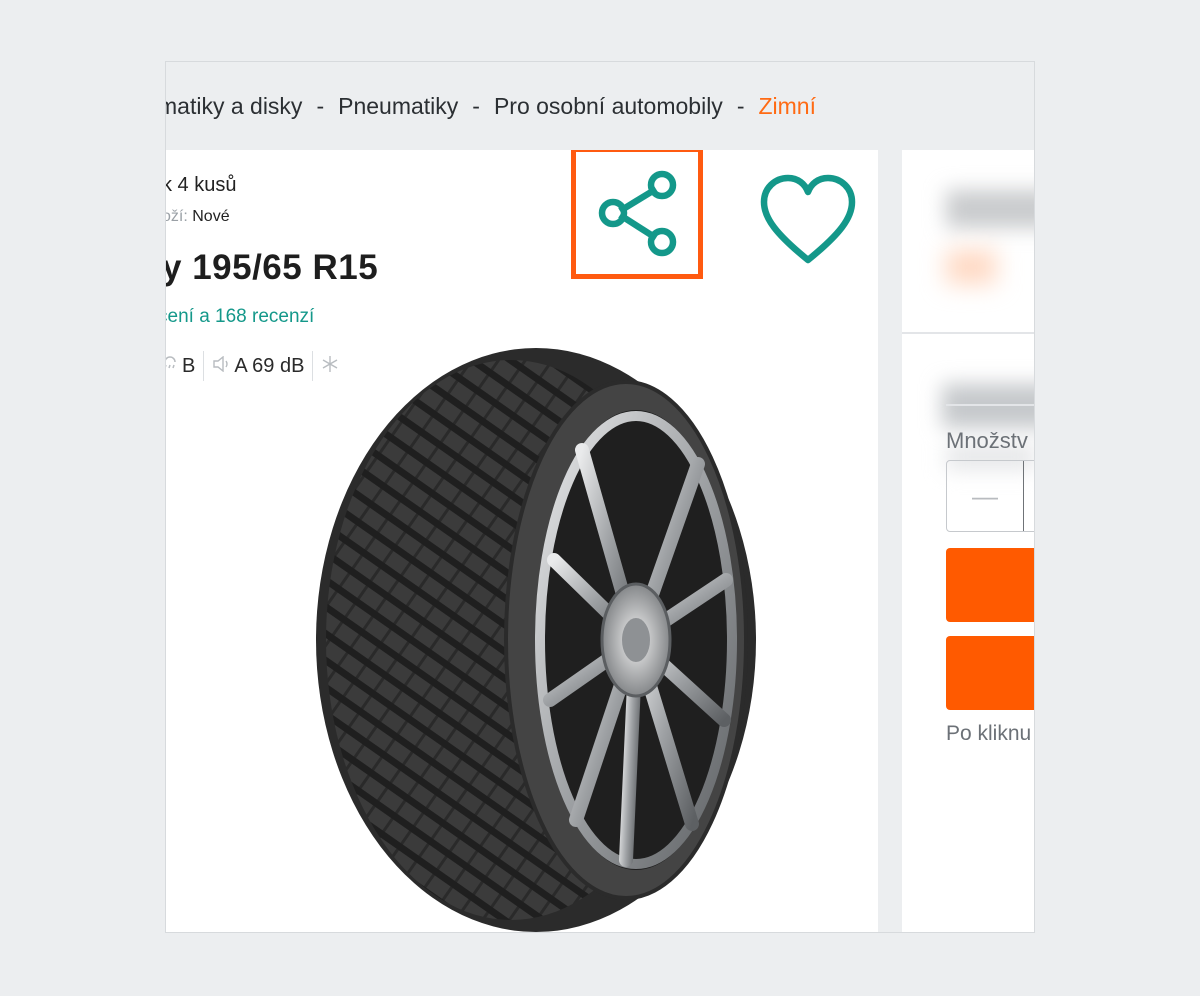 The width and height of the screenshot is (1200, 996). I want to click on pack-info: k 4 kusů, so click(201, 185).